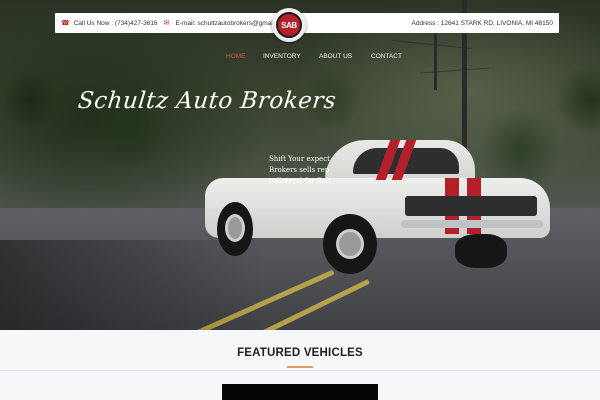  What do you see at coordinates (300, 353) in the screenshot?
I see `featured-title: FEATURED VEHICLES` at bounding box center [300, 353].